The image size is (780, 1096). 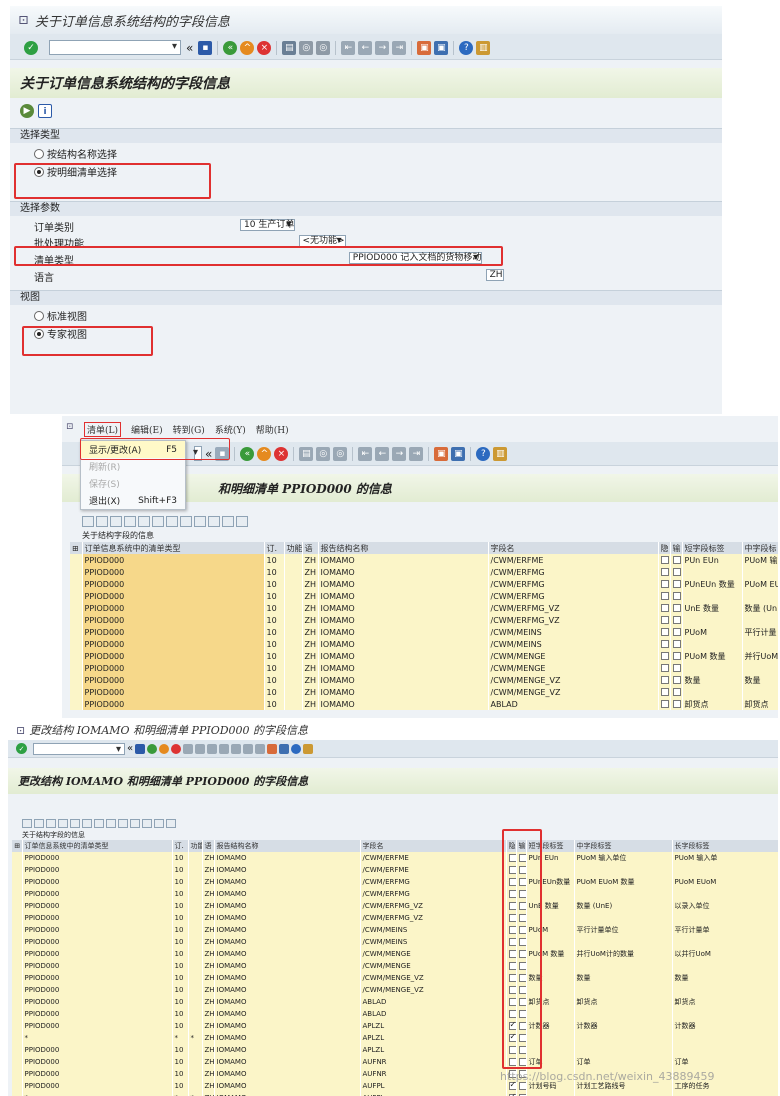 I want to click on column-header: 字段名, so click(x=433, y=846).